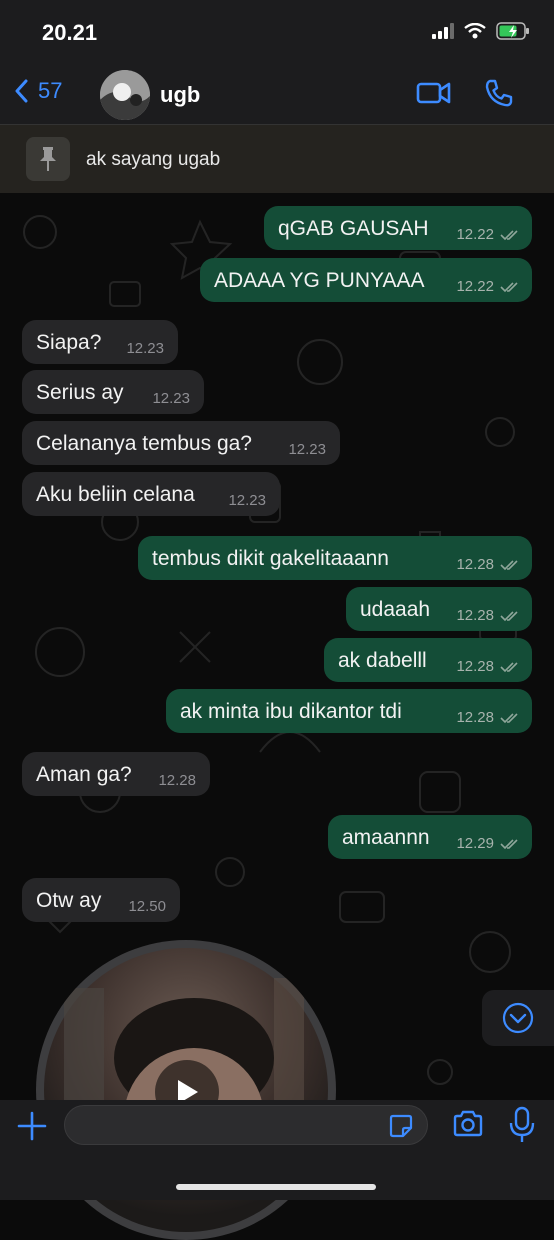 Image resolution: width=554 pixels, height=1240 pixels. What do you see at coordinates (80, 392) in the screenshot?
I see `message-text: Serius ay` at bounding box center [80, 392].